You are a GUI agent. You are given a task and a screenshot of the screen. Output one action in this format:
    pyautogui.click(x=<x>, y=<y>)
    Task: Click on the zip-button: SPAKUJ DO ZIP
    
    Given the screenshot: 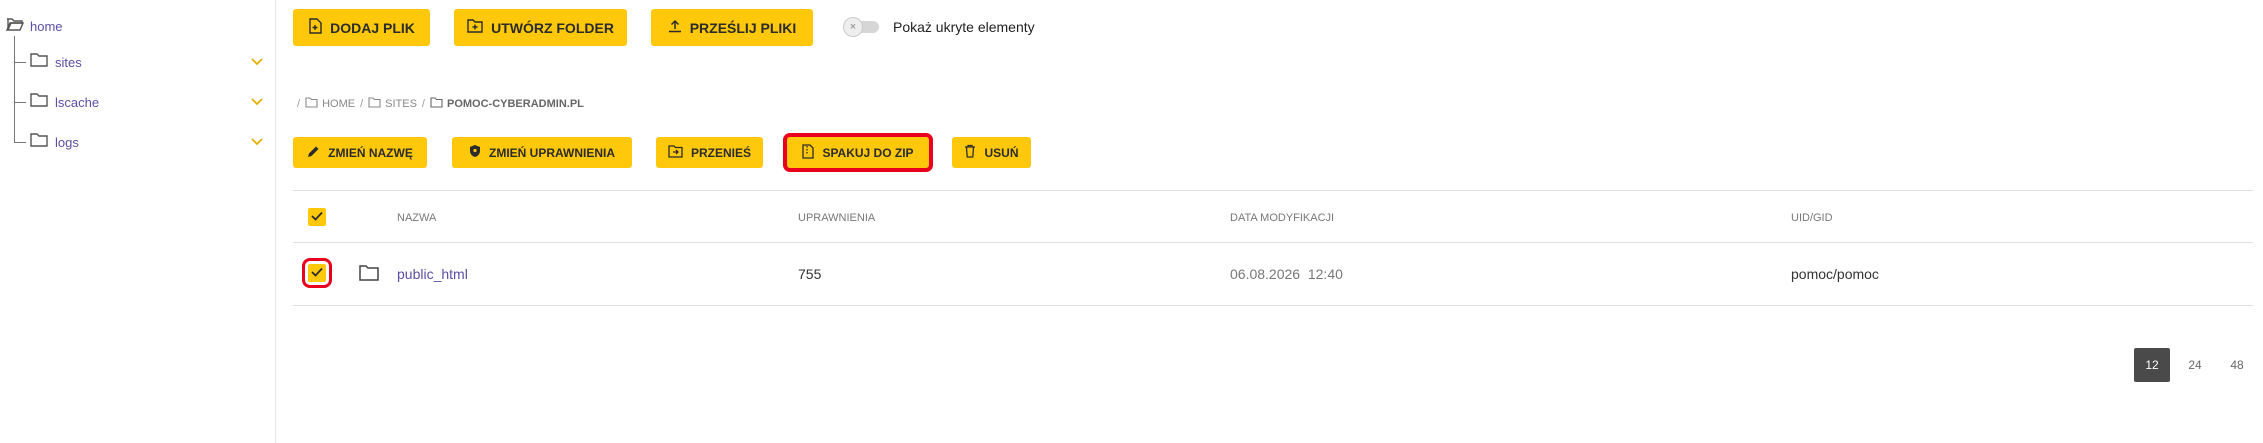 What is the action you would take?
    pyautogui.click(x=858, y=152)
    